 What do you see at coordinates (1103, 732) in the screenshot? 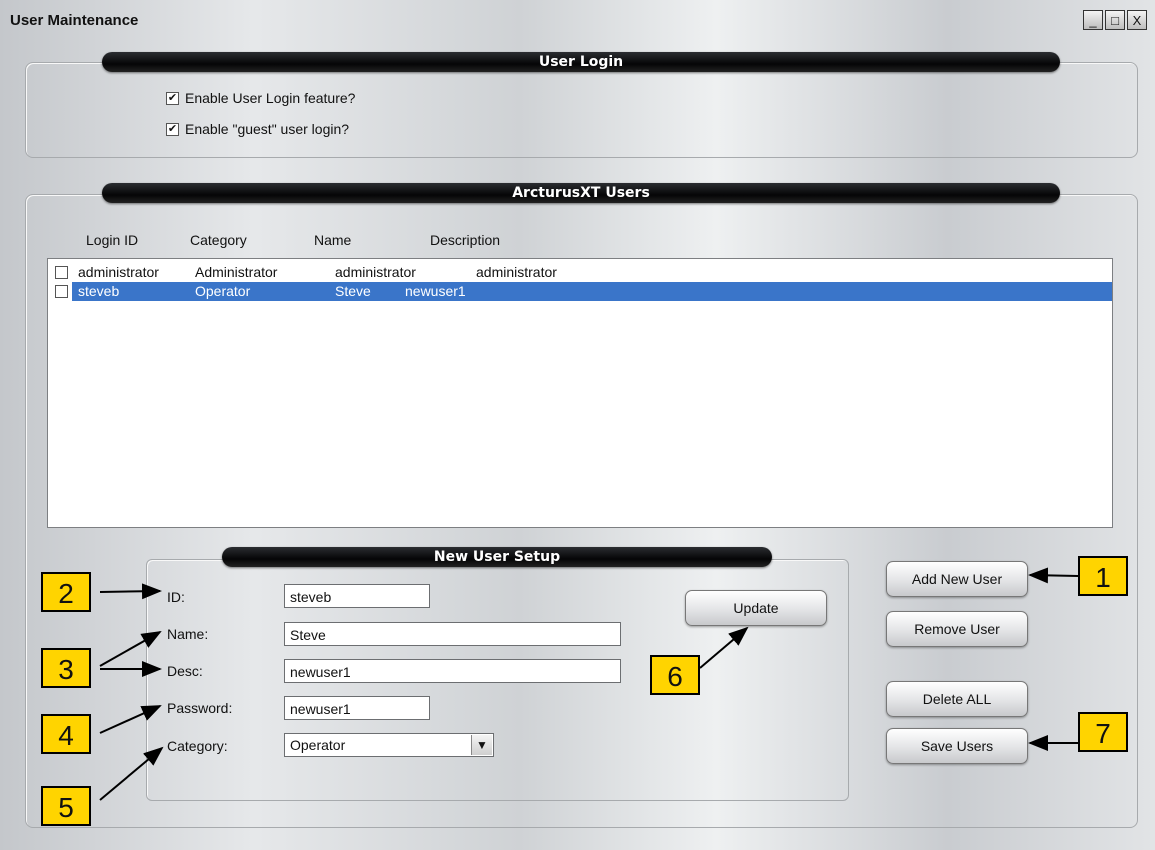
I see `callout-7: 7` at bounding box center [1103, 732].